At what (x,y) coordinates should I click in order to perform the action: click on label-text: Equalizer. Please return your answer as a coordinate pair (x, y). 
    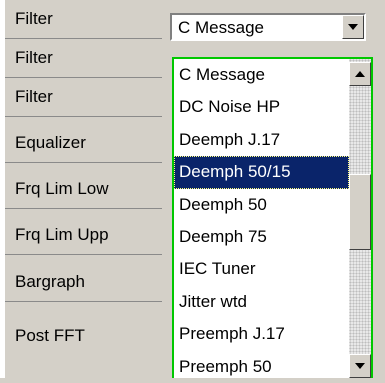
    Looking at the image, I should click on (50, 142).